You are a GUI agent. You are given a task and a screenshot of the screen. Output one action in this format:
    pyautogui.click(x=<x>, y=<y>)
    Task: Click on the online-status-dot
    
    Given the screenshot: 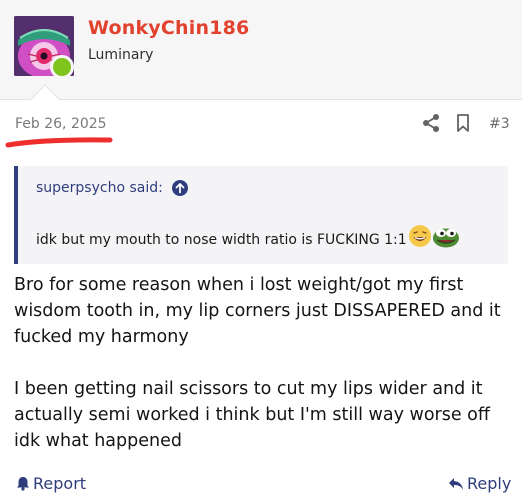 What is the action you would take?
    pyautogui.click(x=62, y=67)
    